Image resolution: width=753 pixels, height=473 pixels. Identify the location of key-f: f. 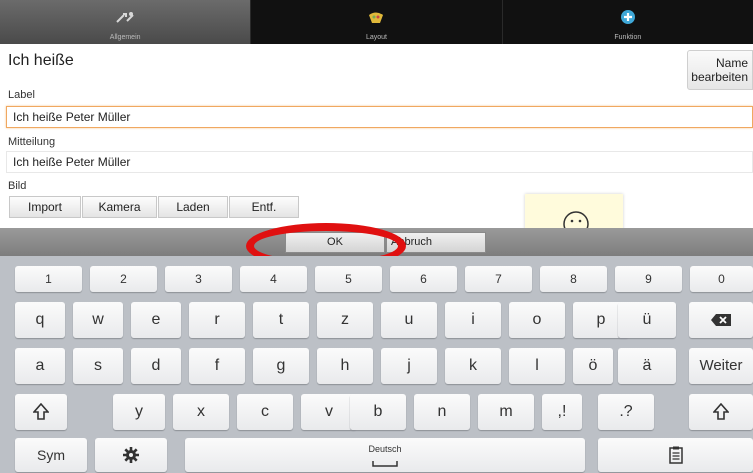
(217, 366).